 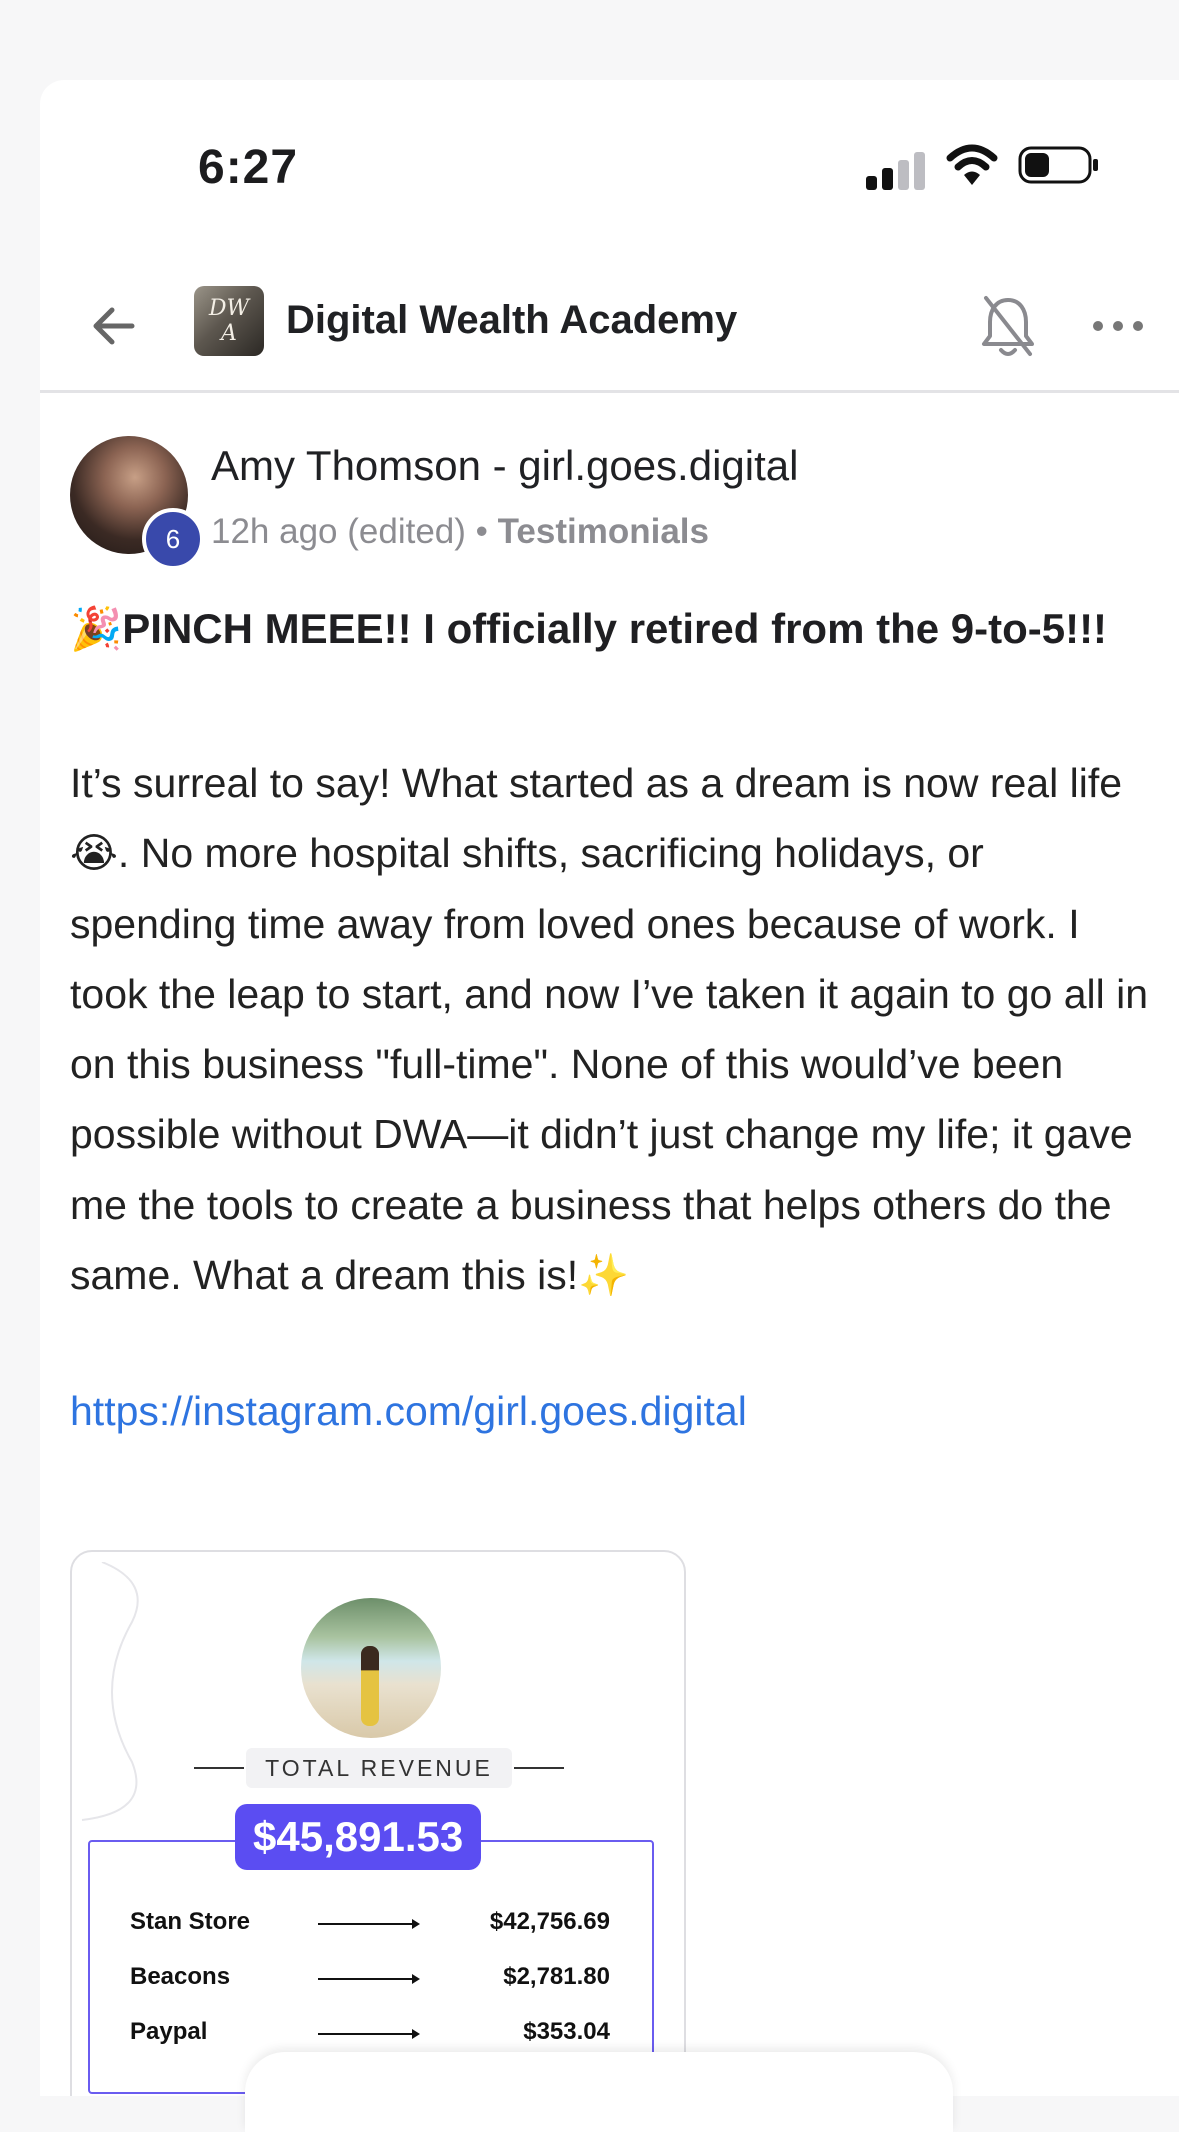 I want to click on post-time: 12h ago (edited), so click(x=338, y=531).